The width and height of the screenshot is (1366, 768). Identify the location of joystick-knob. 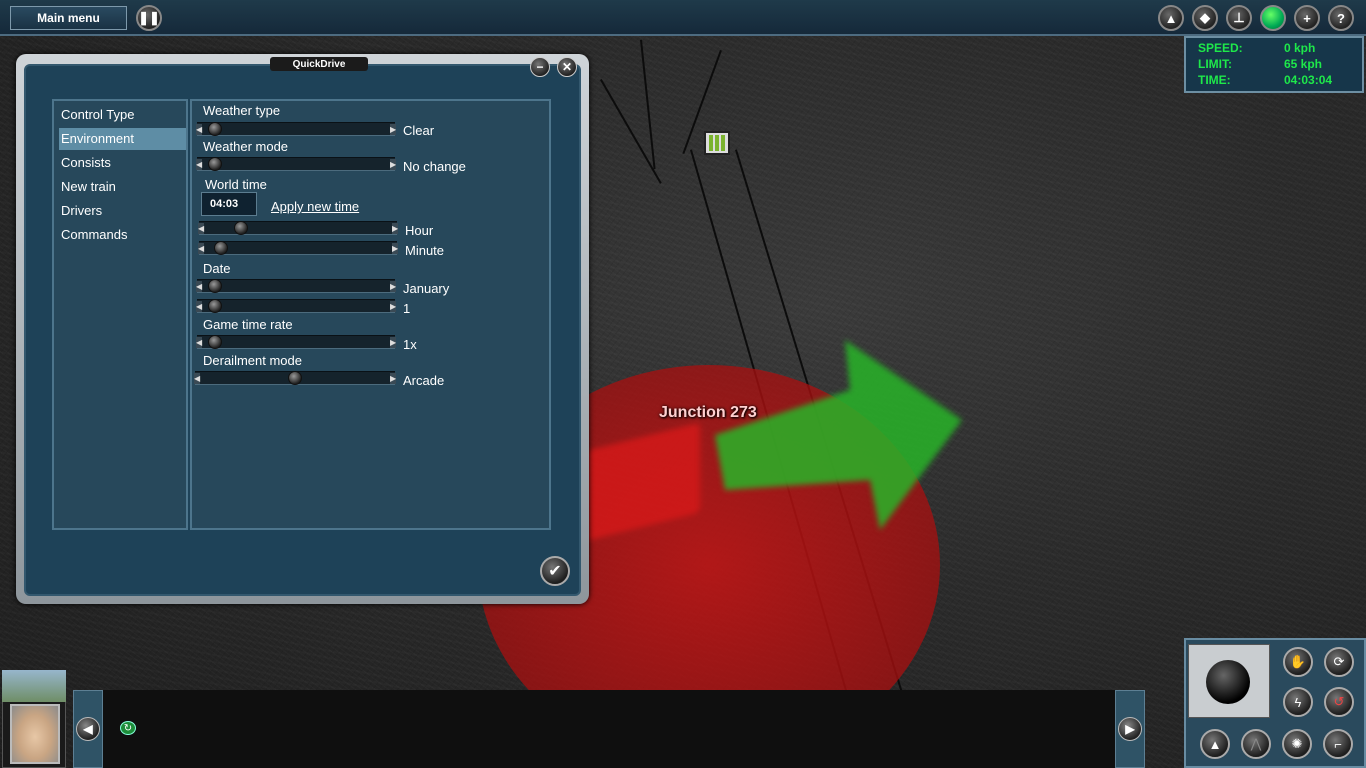
(1228, 682).